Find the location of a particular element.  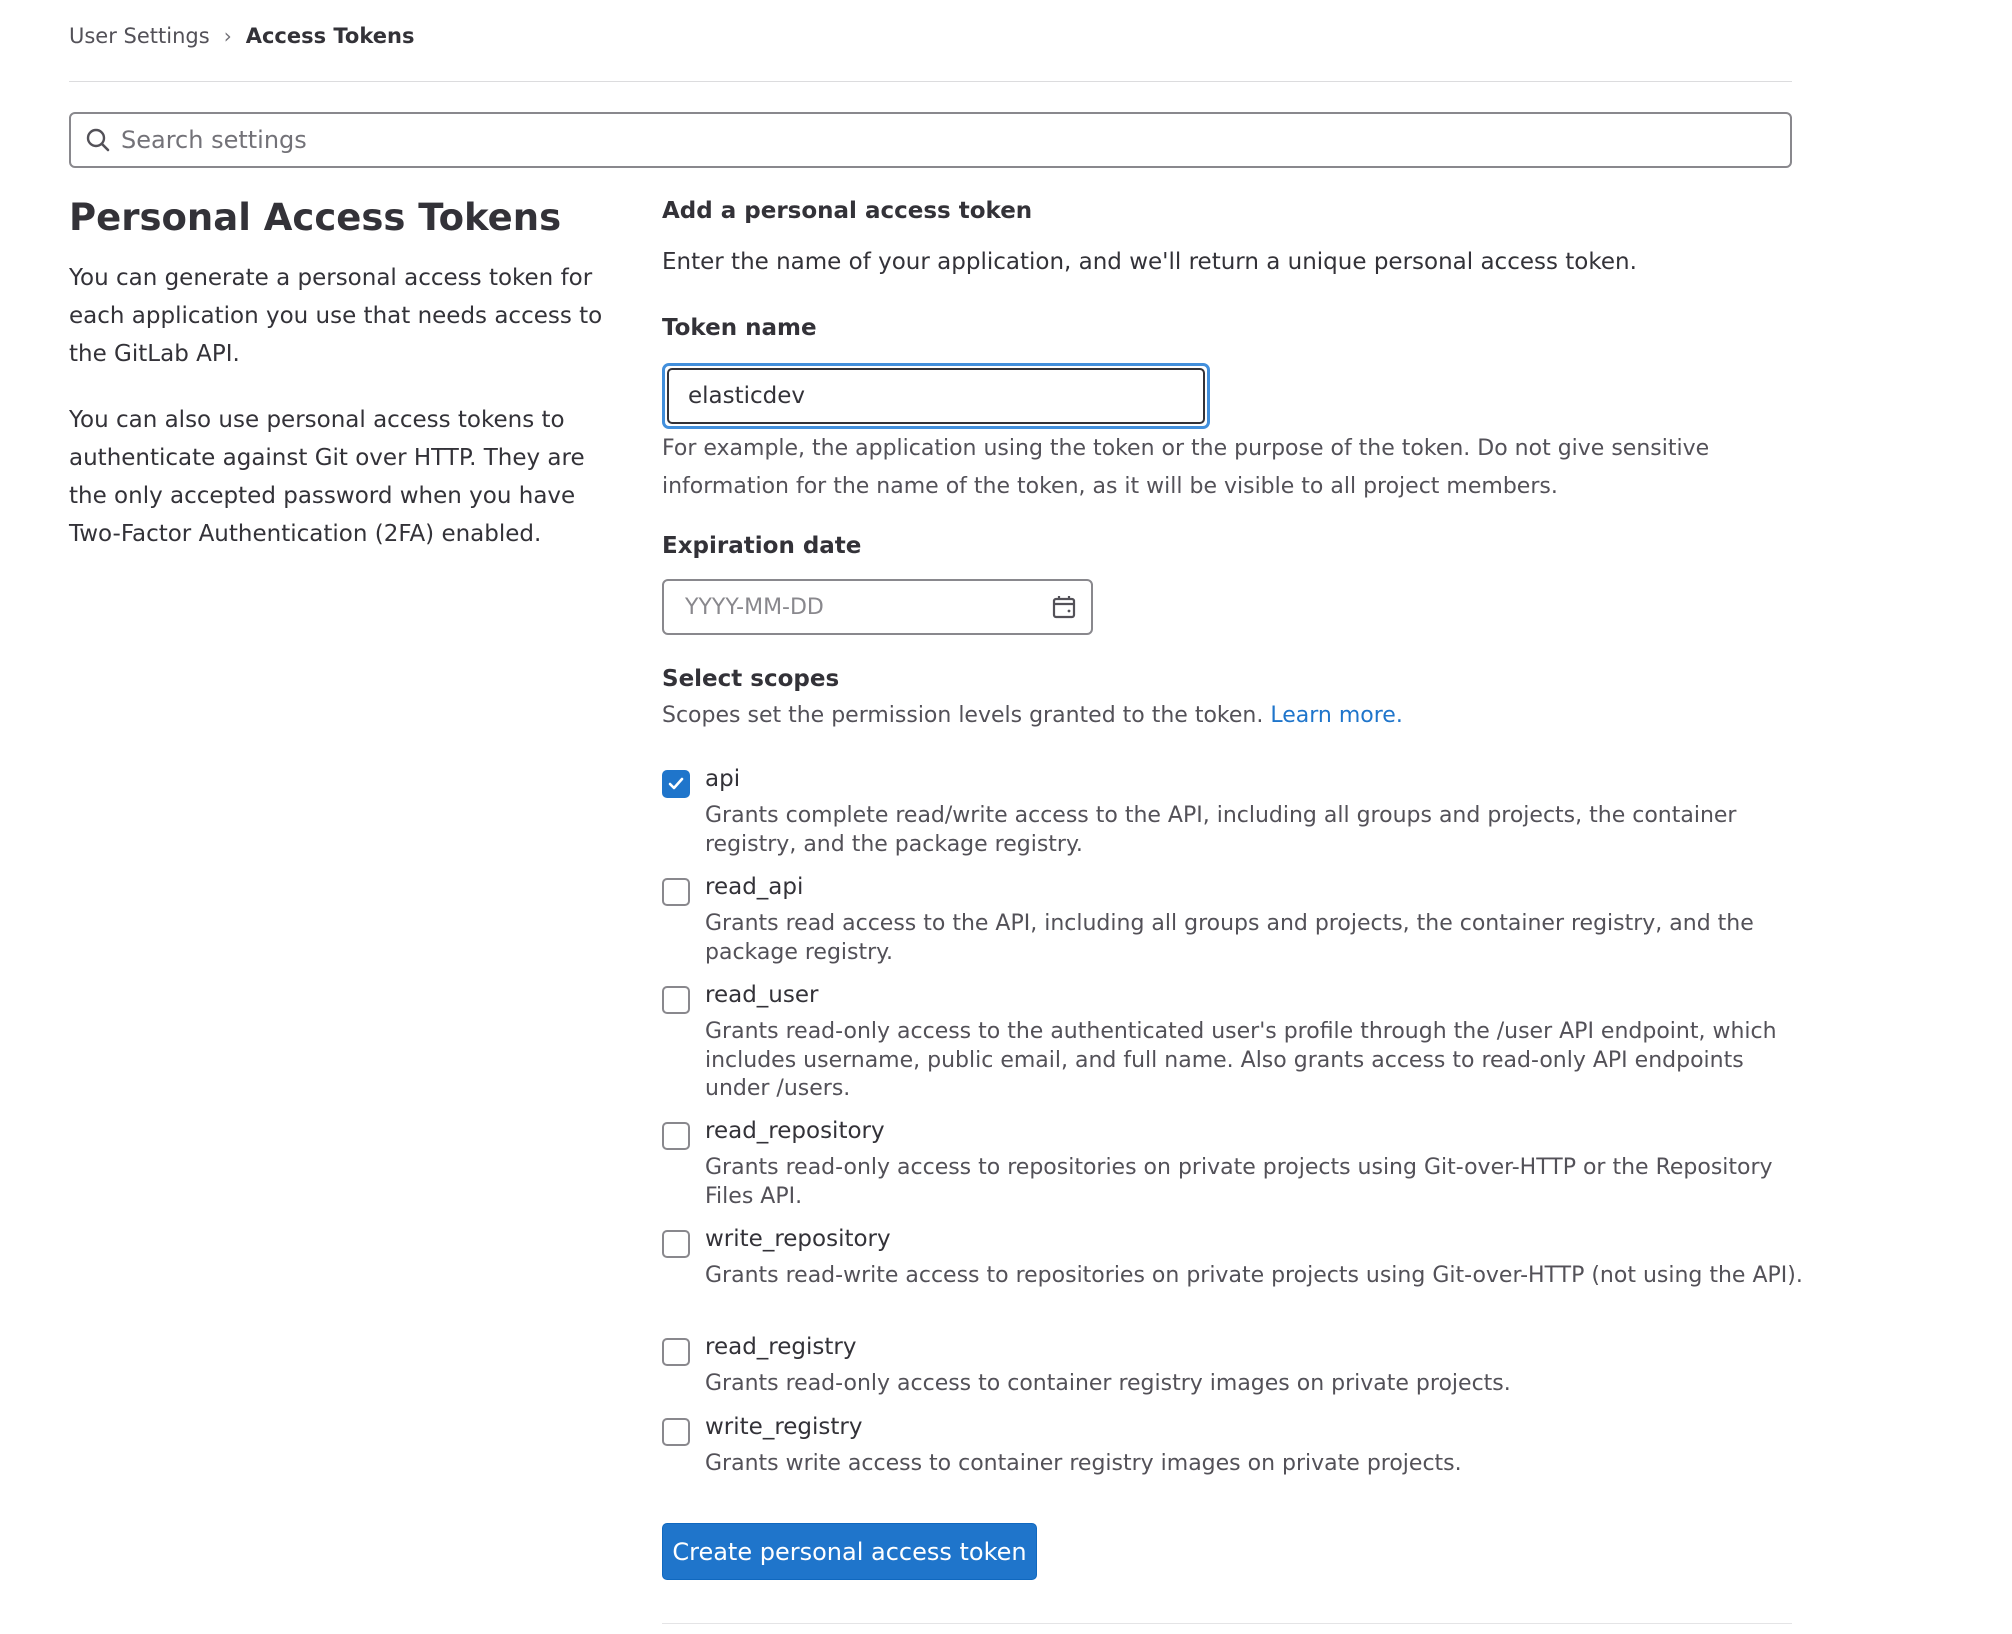

scope-name: write_registry is located at coordinates (784, 1427).